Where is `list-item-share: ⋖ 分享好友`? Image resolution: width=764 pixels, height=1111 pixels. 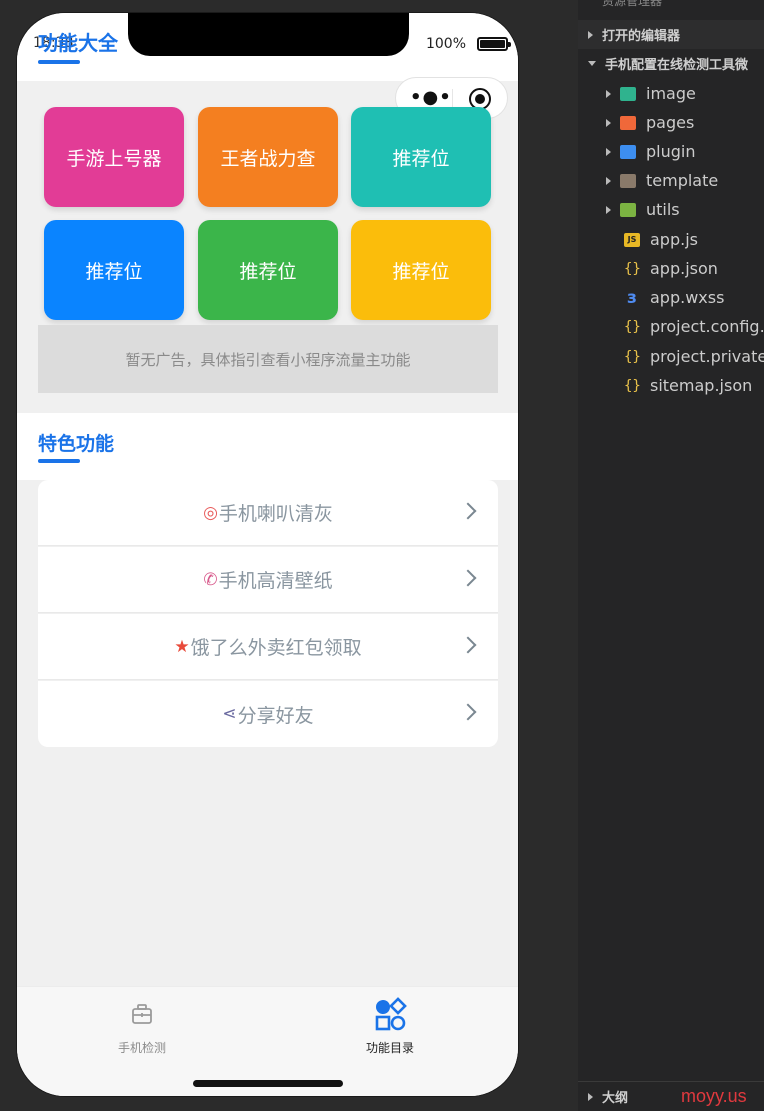
list-item-share: ⋖ 分享好友 is located at coordinates (268, 714).